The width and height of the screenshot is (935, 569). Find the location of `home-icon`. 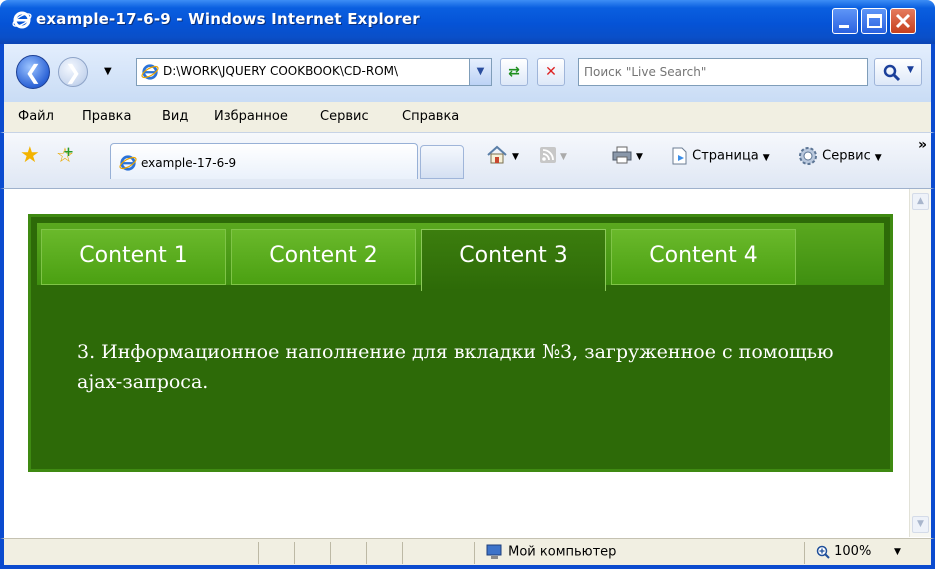

home-icon is located at coordinates (497, 154).